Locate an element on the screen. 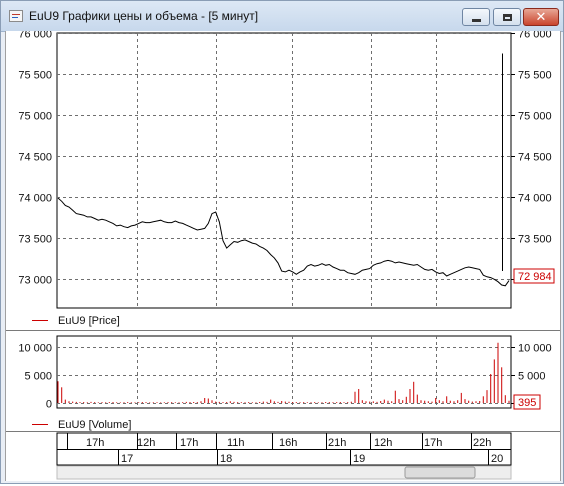  volume-last-value-badge: 395 is located at coordinates (527, 402).